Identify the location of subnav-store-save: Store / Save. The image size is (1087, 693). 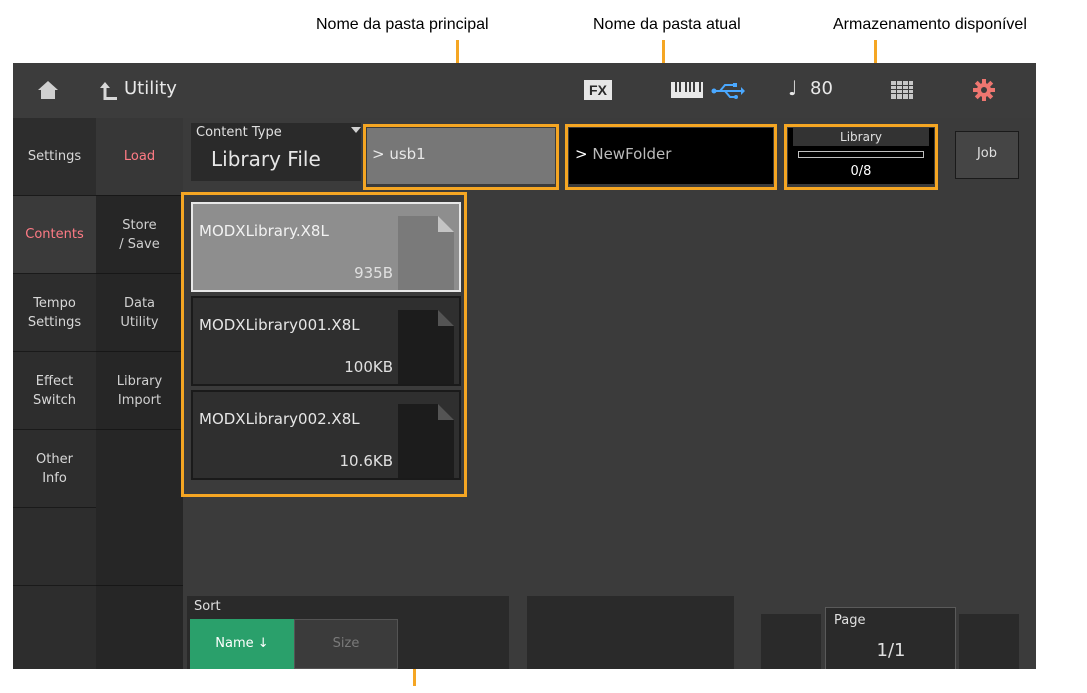
(139, 235).